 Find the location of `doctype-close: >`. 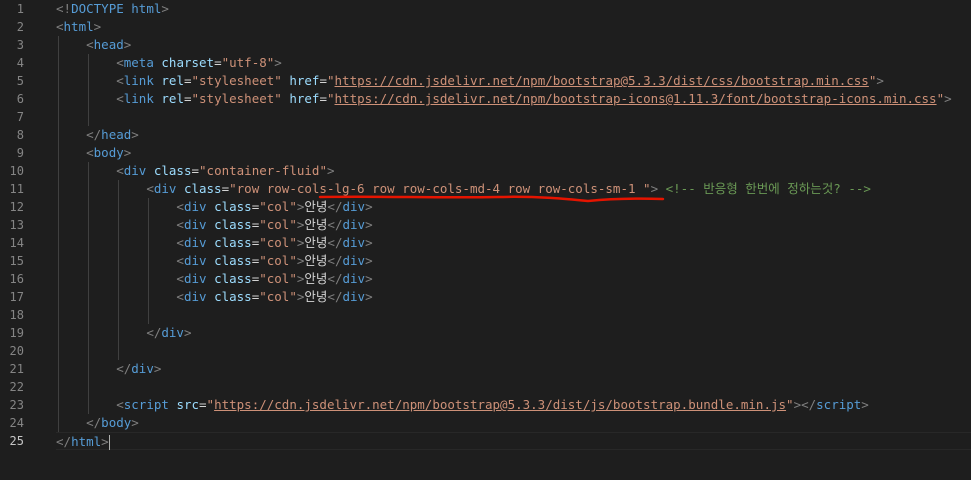

doctype-close: > is located at coordinates (165, 8).